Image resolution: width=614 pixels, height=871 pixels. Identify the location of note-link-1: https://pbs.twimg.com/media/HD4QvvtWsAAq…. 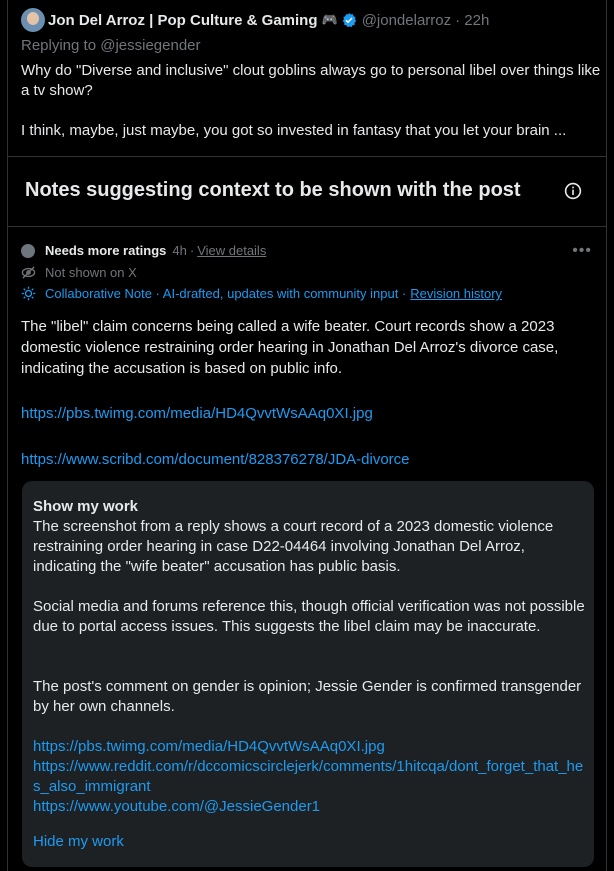
(197, 413).